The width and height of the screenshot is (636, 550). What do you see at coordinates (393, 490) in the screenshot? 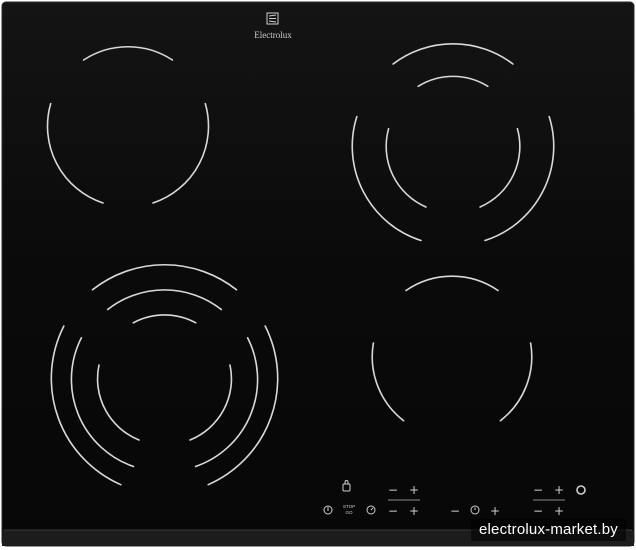
I see `zone-rear-left-minus-button: −` at bounding box center [393, 490].